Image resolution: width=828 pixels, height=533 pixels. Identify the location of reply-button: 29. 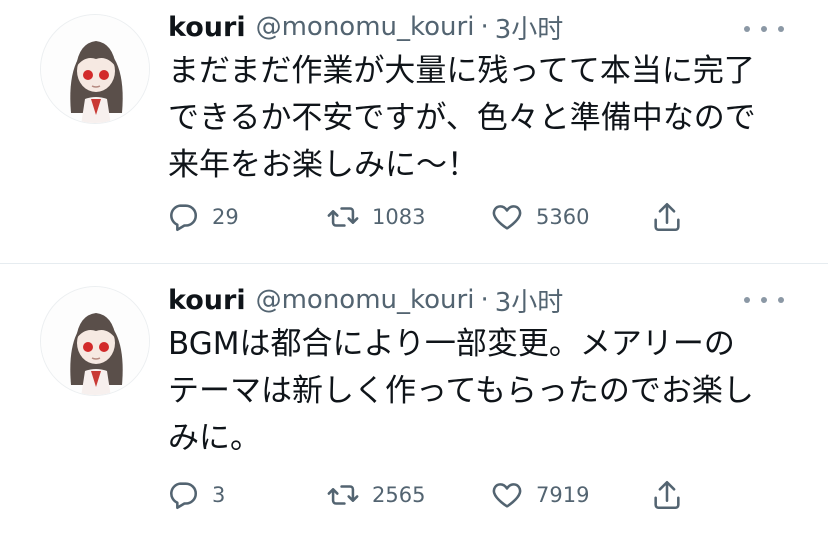
(202, 217).